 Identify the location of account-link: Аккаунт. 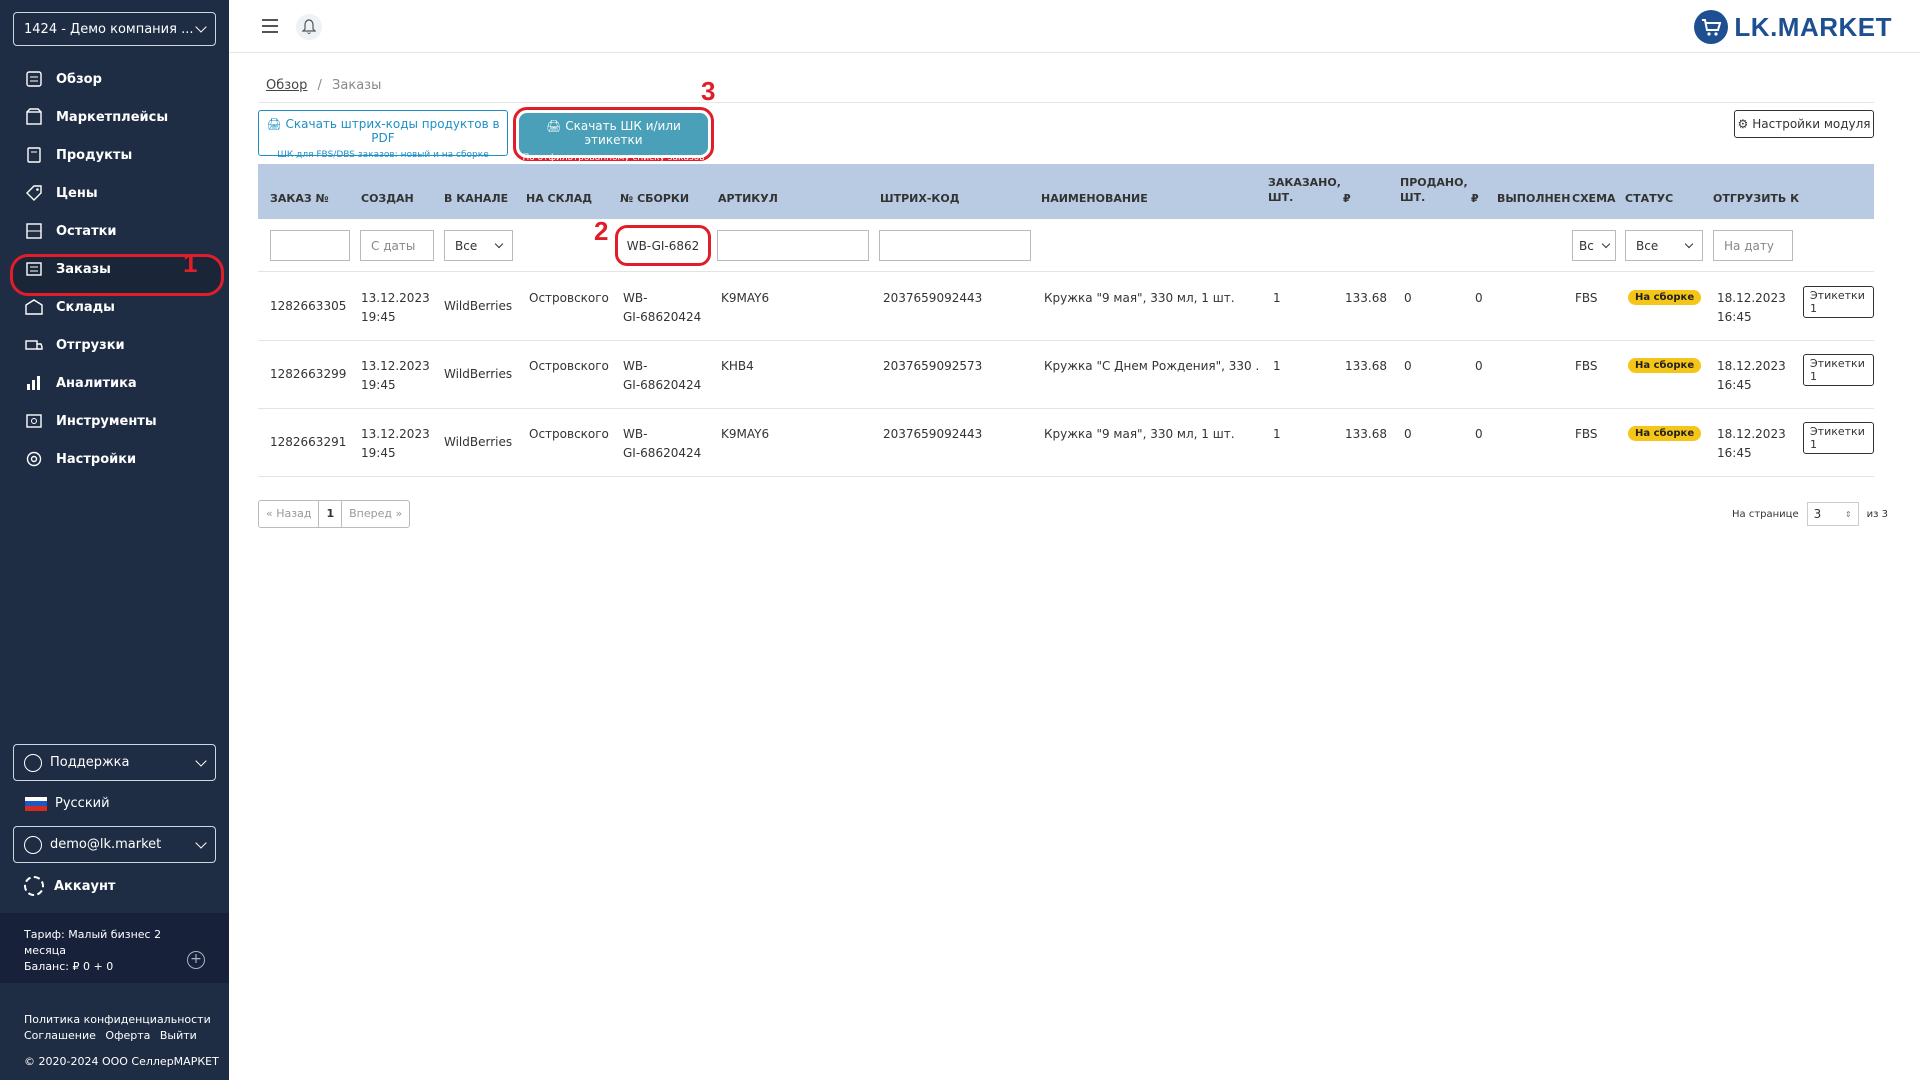
(69, 886).